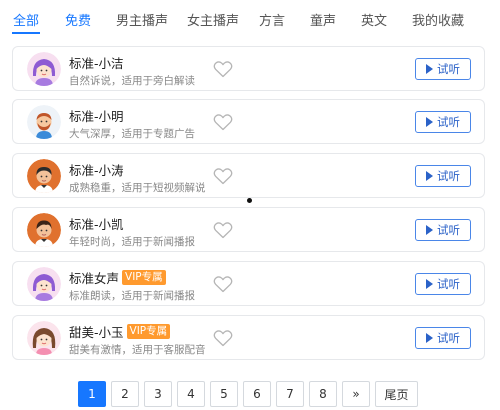 This screenshot has width=500, height=410. I want to click on voice-name: 标准-小洁, so click(96, 63).